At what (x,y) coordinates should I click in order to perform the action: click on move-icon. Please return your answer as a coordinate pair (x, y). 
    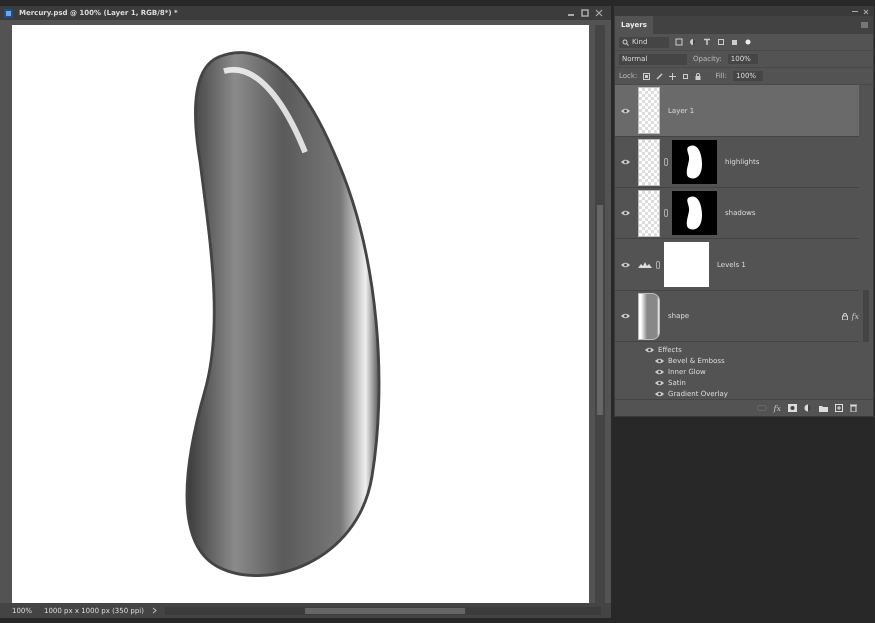
    Looking at the image, I should click on (672, 76).